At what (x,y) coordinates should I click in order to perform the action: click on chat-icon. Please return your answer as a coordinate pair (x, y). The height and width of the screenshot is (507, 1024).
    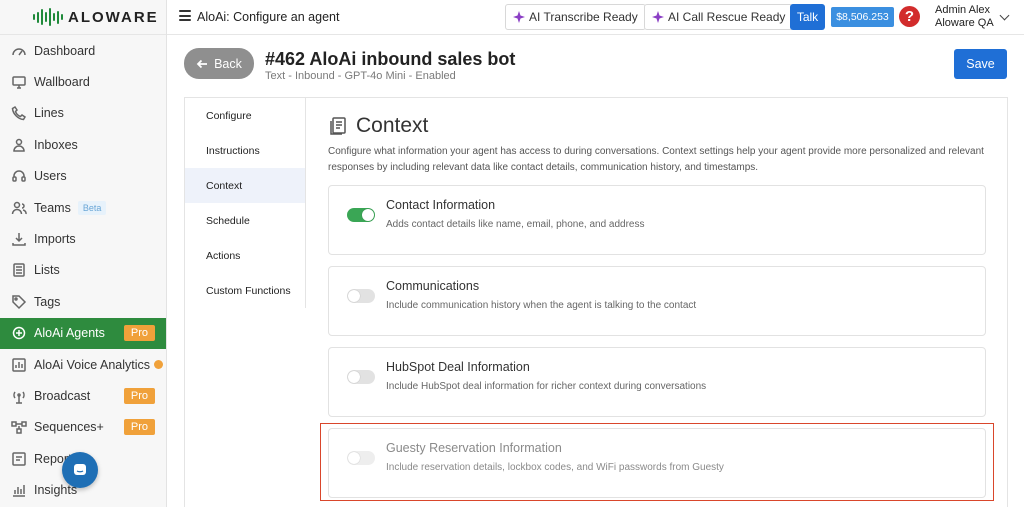
    Looking at the image, I should click on (80, 469).